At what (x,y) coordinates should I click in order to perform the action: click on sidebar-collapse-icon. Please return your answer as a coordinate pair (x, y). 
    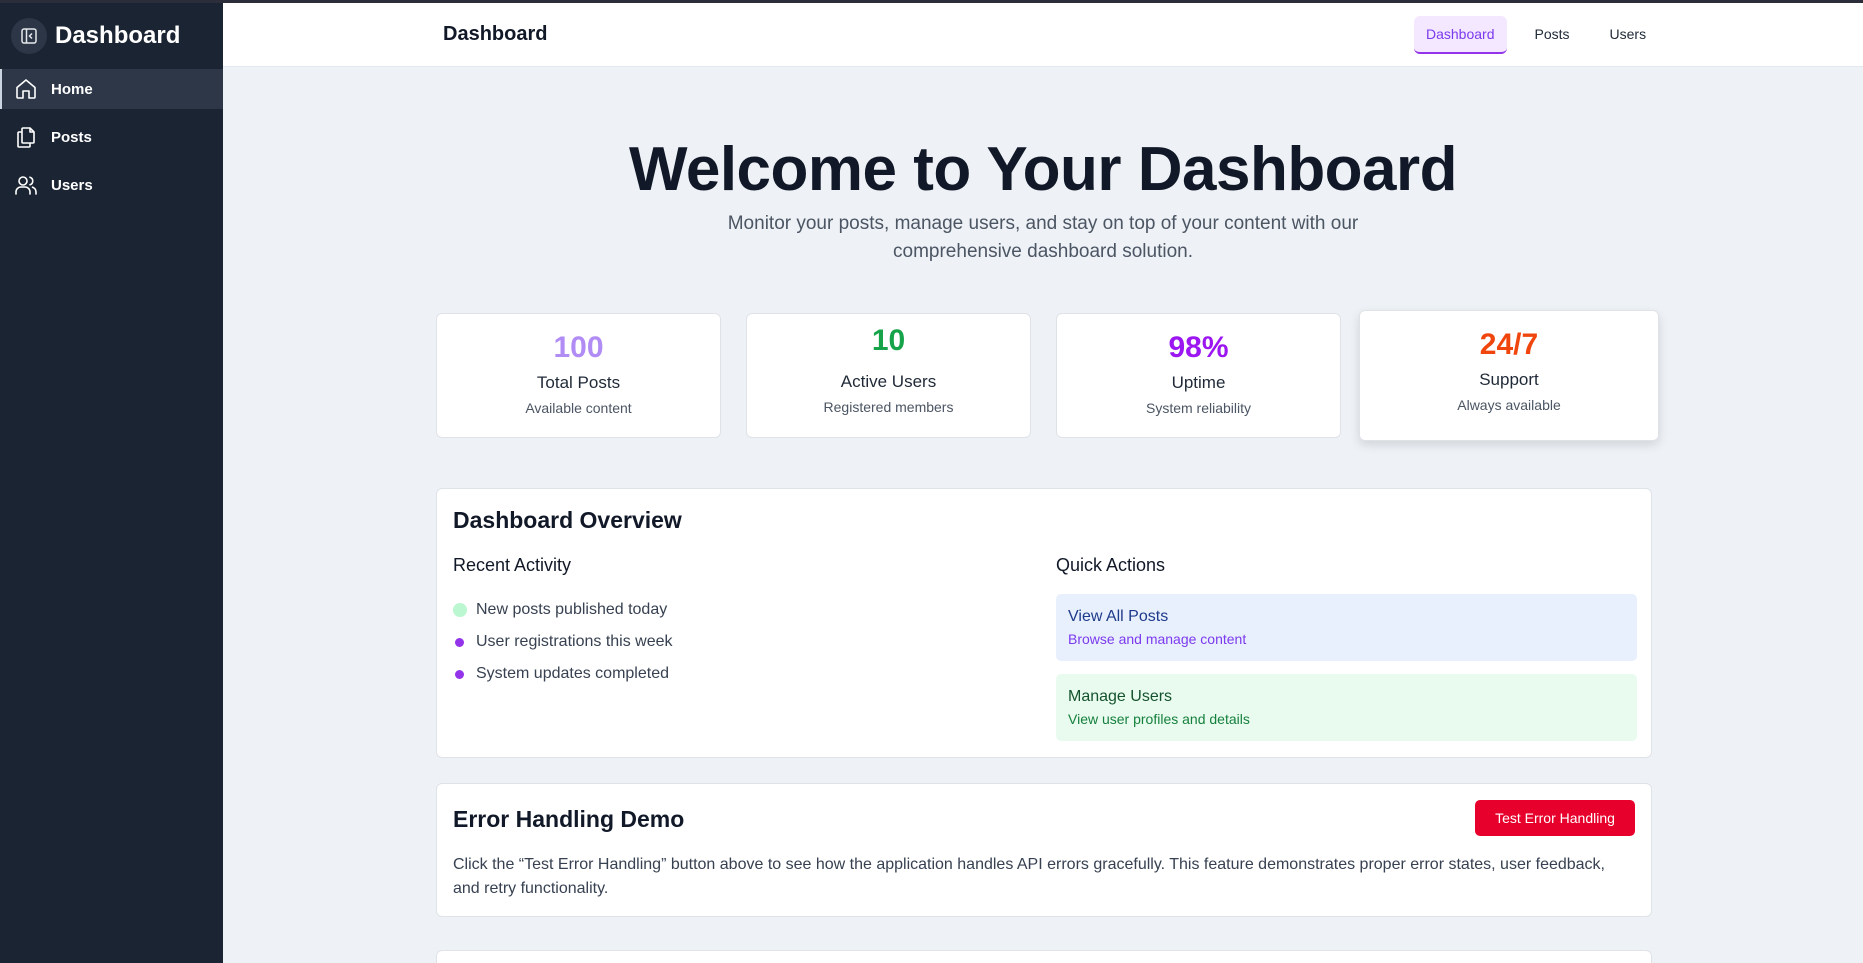
    Looking at the image, I should click on (29, 36).